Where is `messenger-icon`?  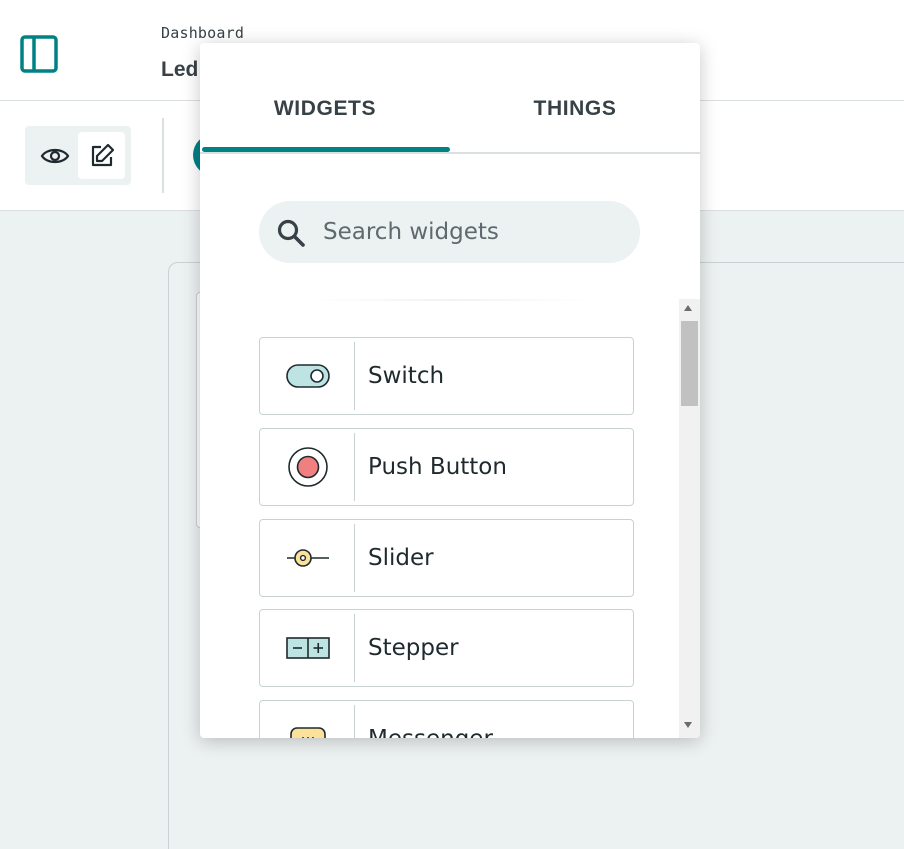
messenger-icon is located at coordinates (307, 719).